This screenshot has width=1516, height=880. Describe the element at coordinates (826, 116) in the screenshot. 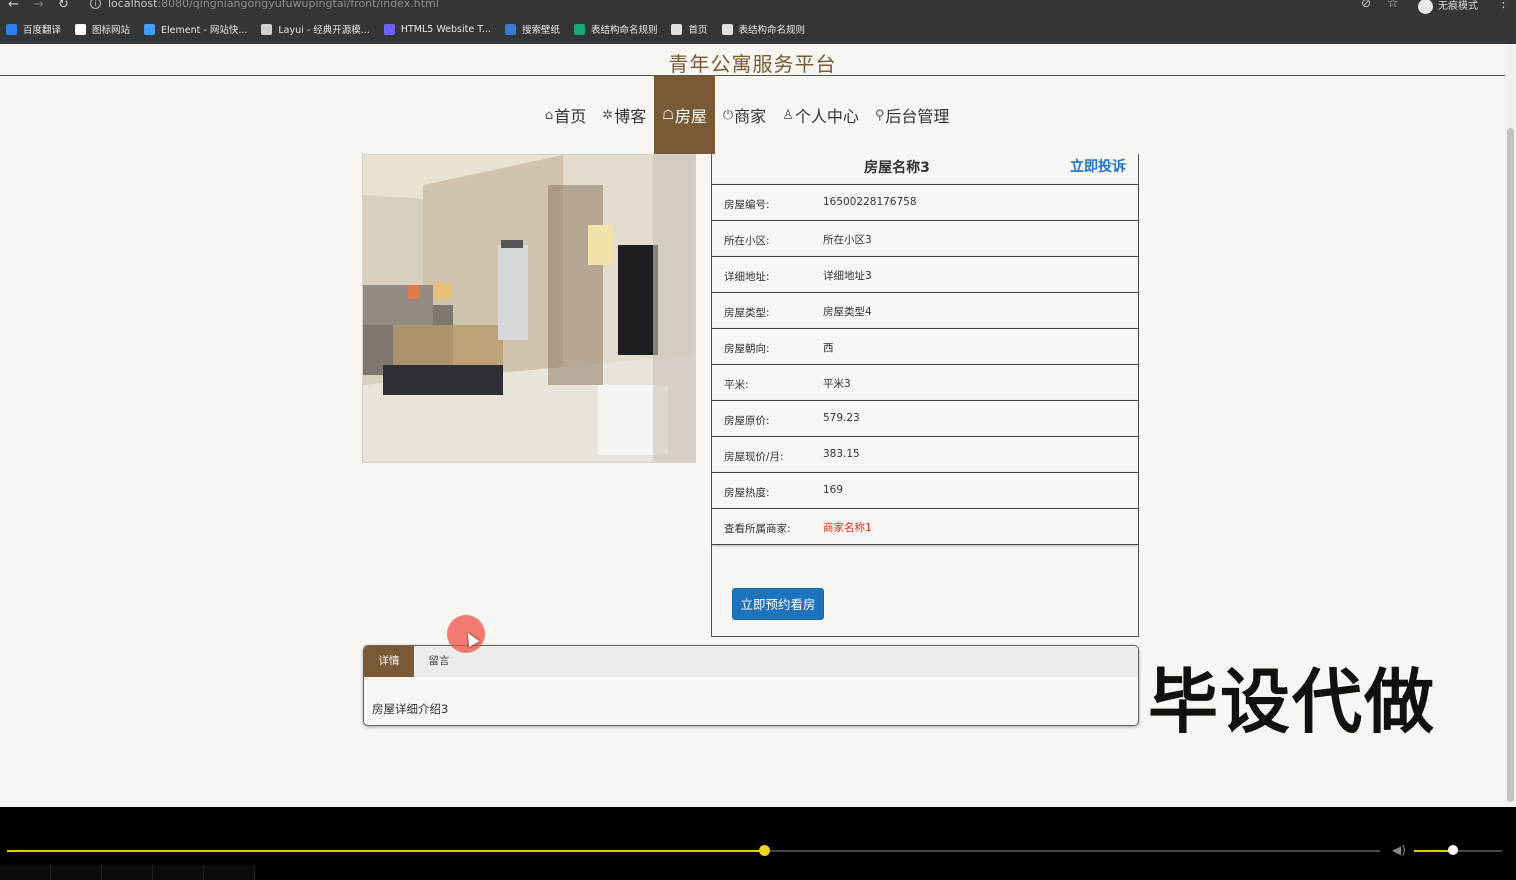

I see `nav-item-label: 个人中心` at that location.